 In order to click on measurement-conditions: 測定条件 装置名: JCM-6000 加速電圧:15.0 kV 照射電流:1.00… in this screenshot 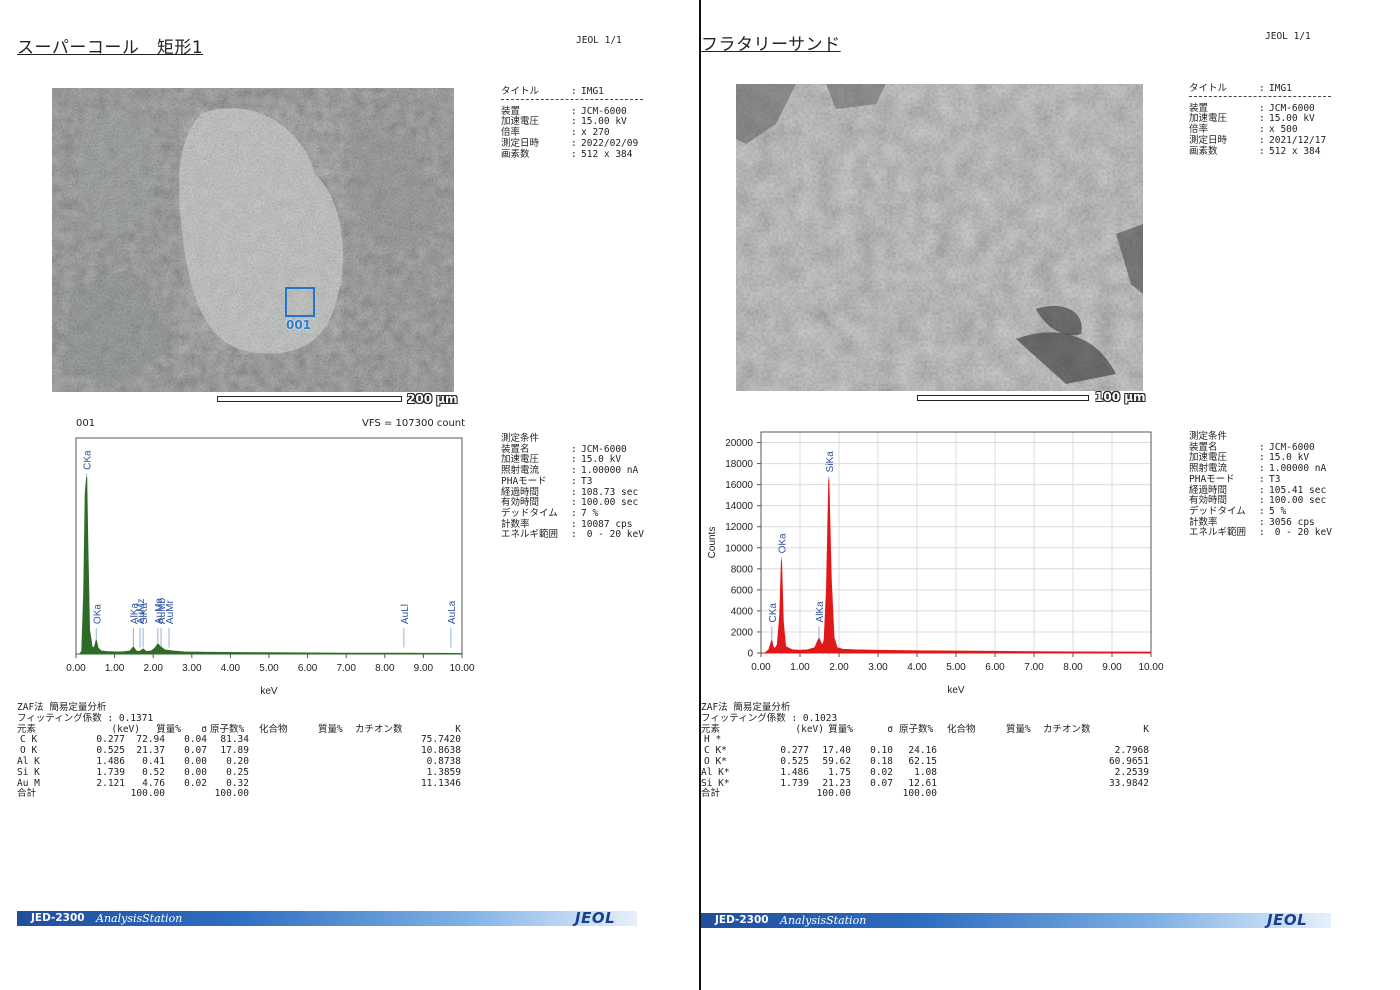, I will do `click(572, 487)`.